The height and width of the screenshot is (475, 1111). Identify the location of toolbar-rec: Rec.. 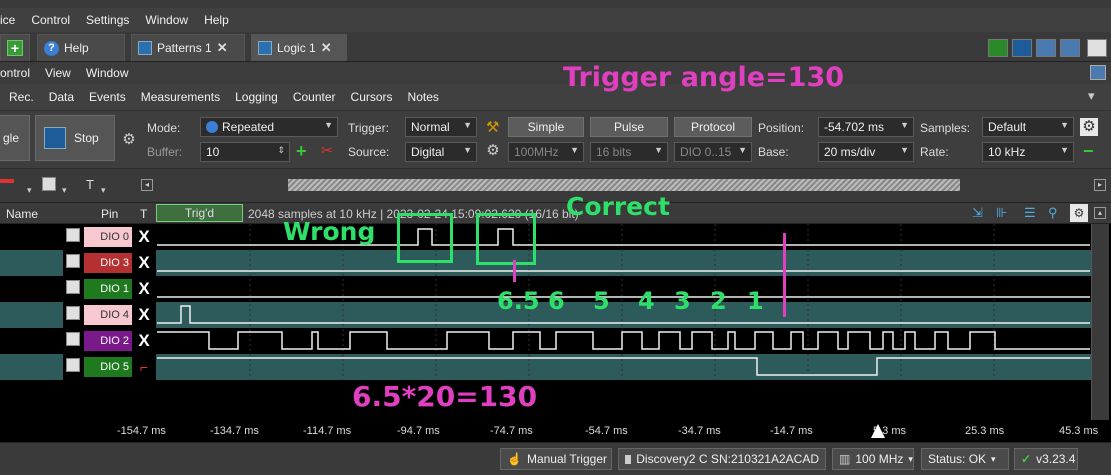
(21, 97).